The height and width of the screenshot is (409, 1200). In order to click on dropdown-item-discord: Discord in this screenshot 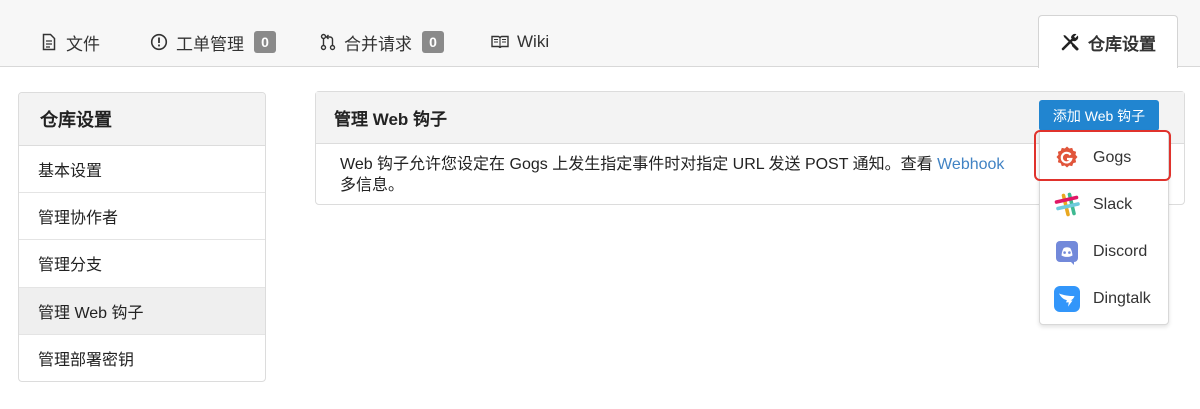, I will do `click(1105, 252)`.